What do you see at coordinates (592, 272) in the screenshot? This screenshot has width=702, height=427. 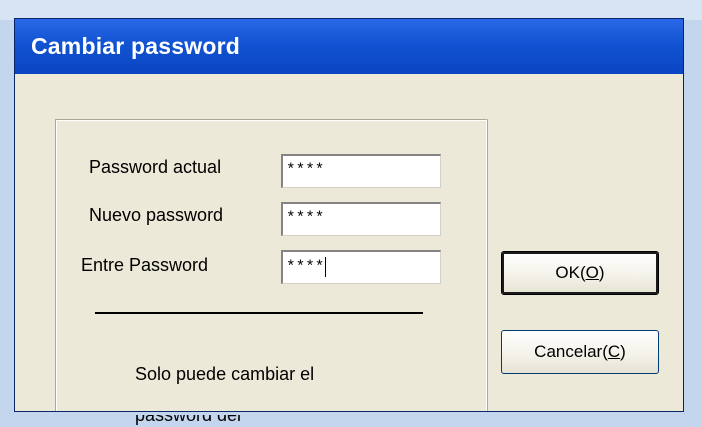 I see `ok-accelerator: O` at bounding box center [592, 272].